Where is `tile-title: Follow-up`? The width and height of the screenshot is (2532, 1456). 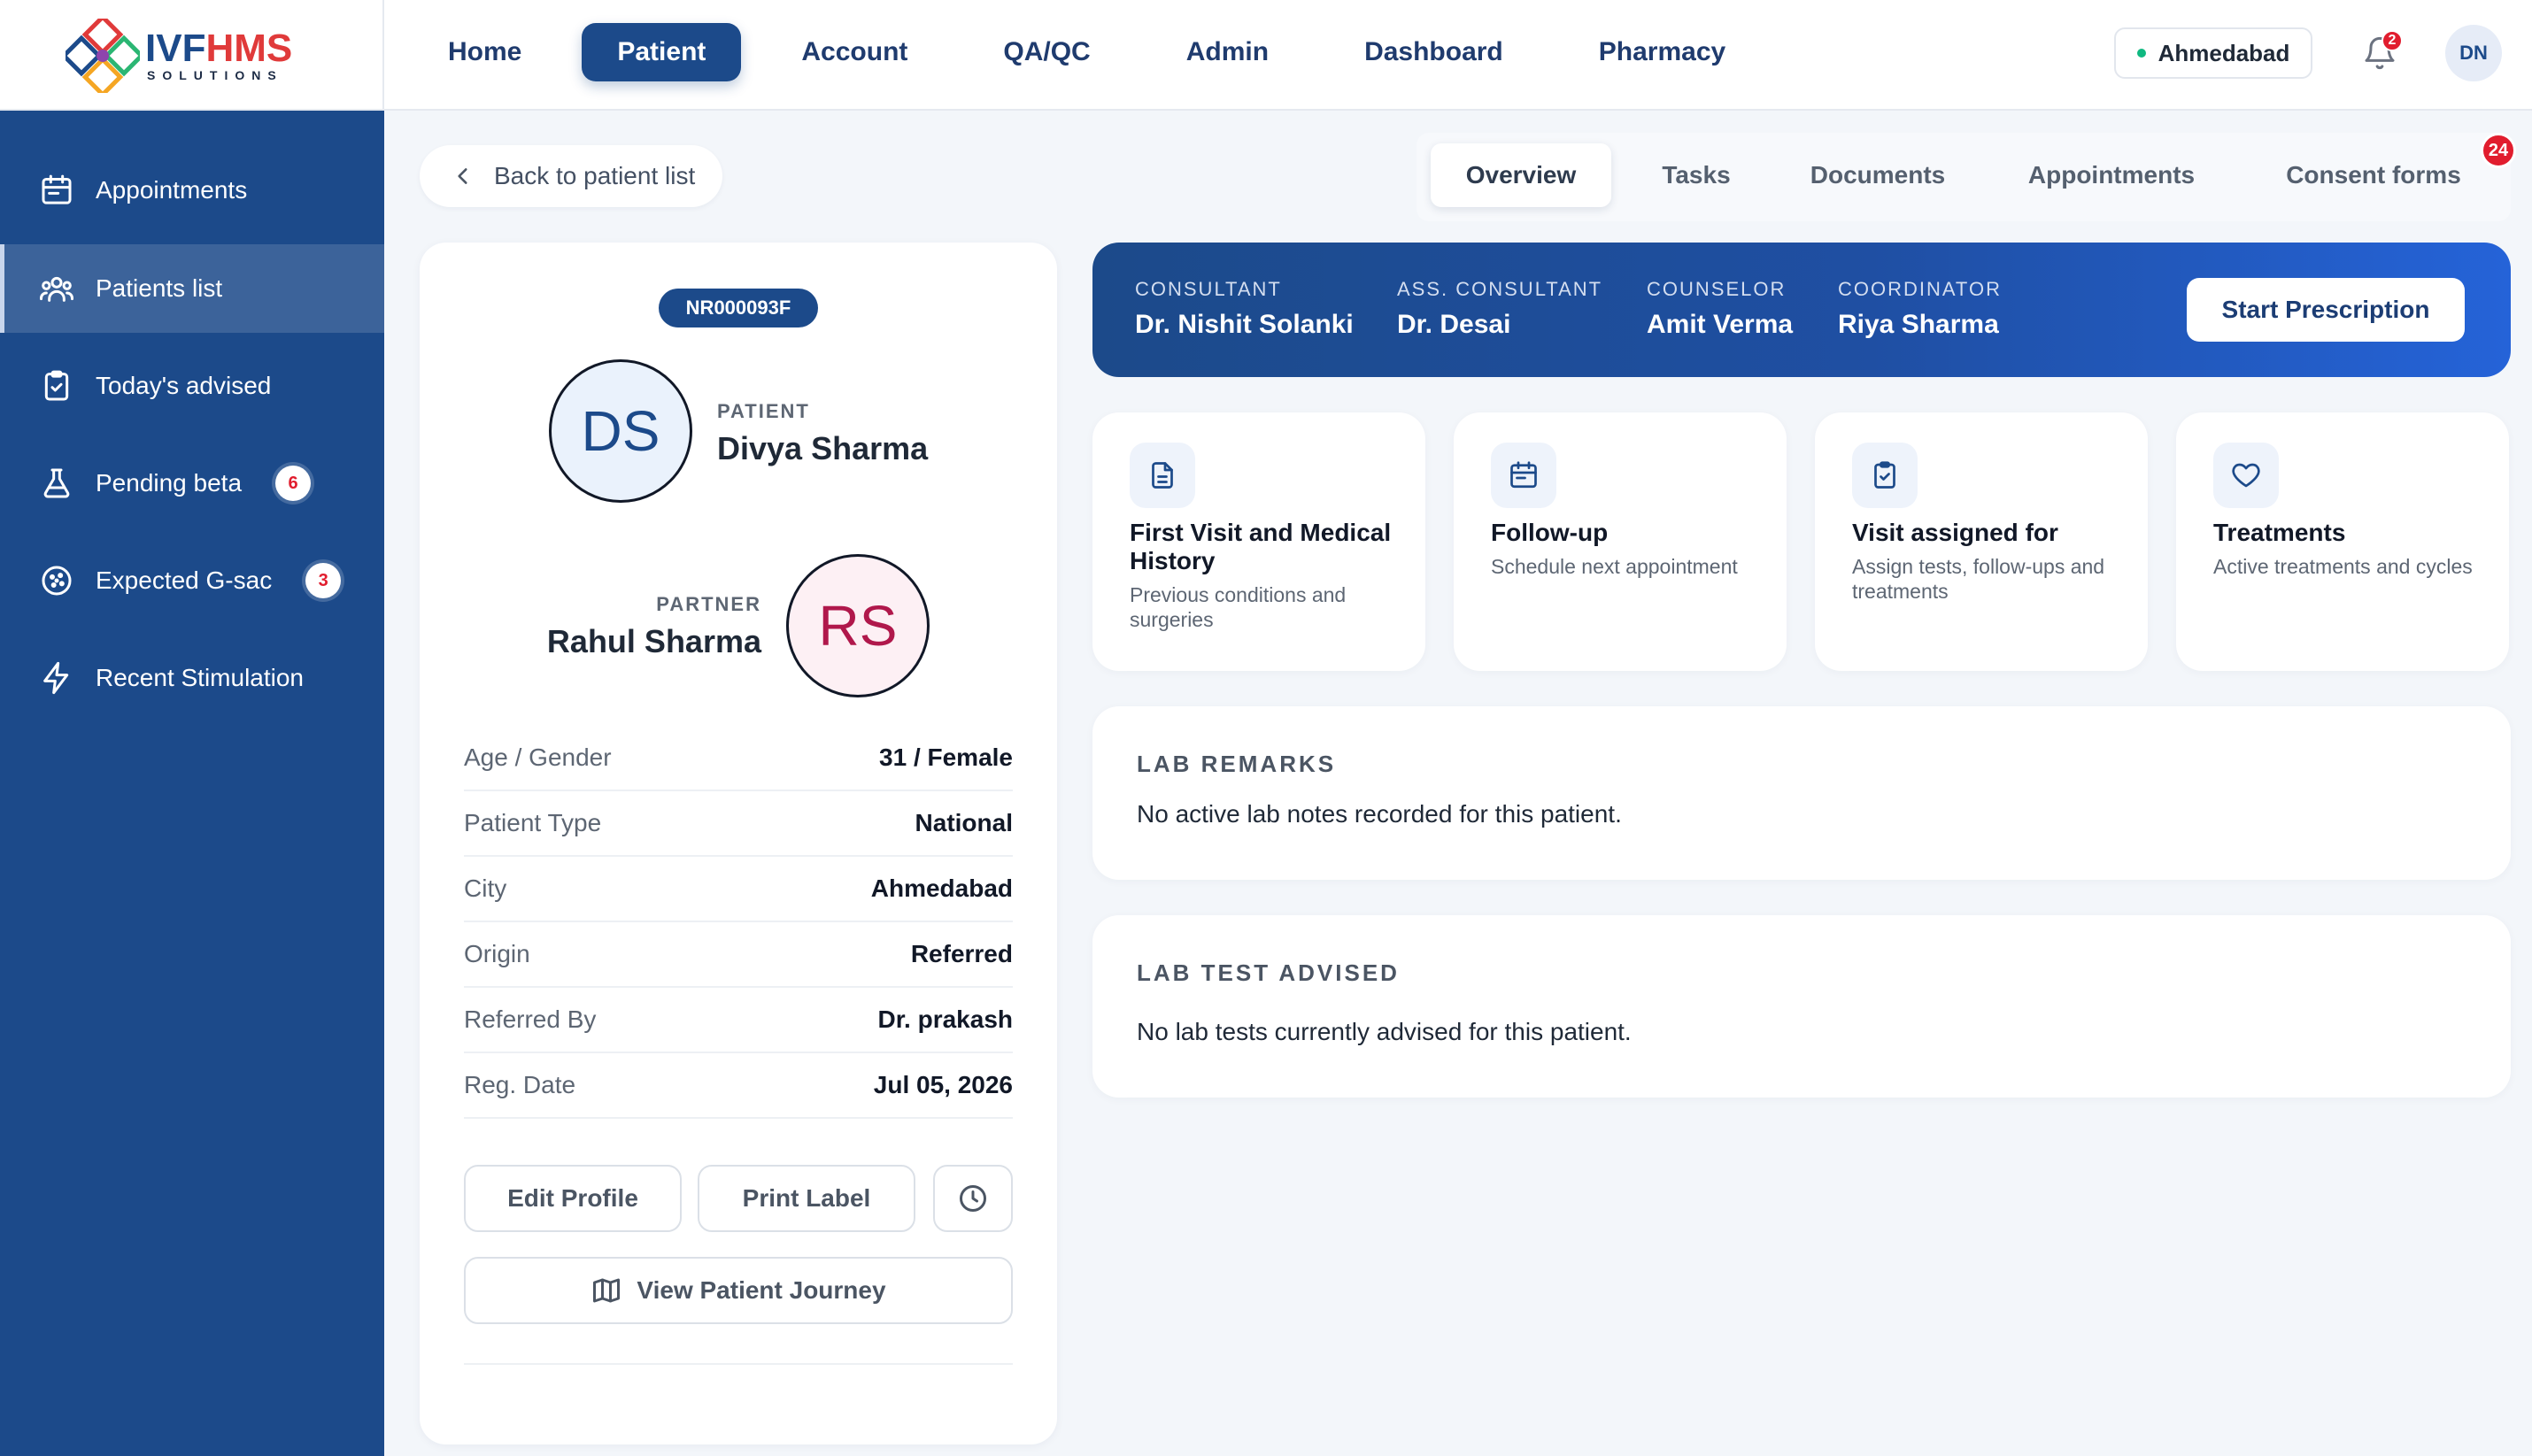 tile-title: Follow-up is located at coordinates (1550, 532).